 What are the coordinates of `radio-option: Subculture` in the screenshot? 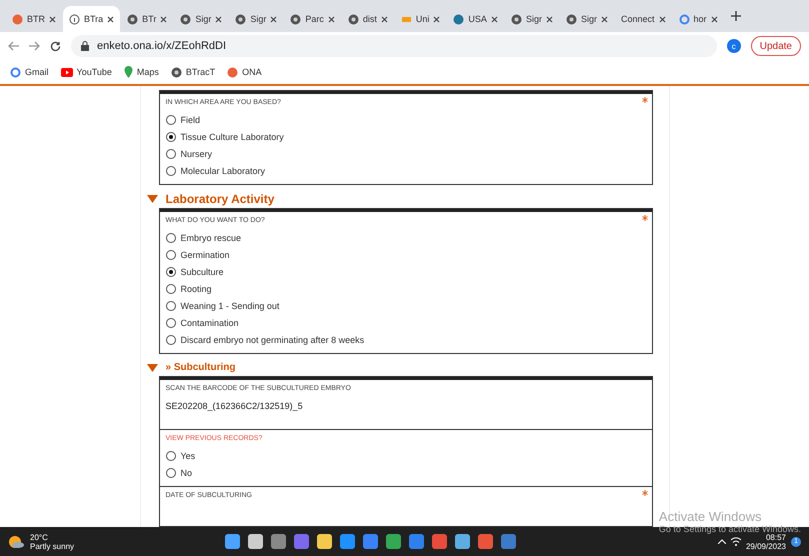 It's located at (406, 271).